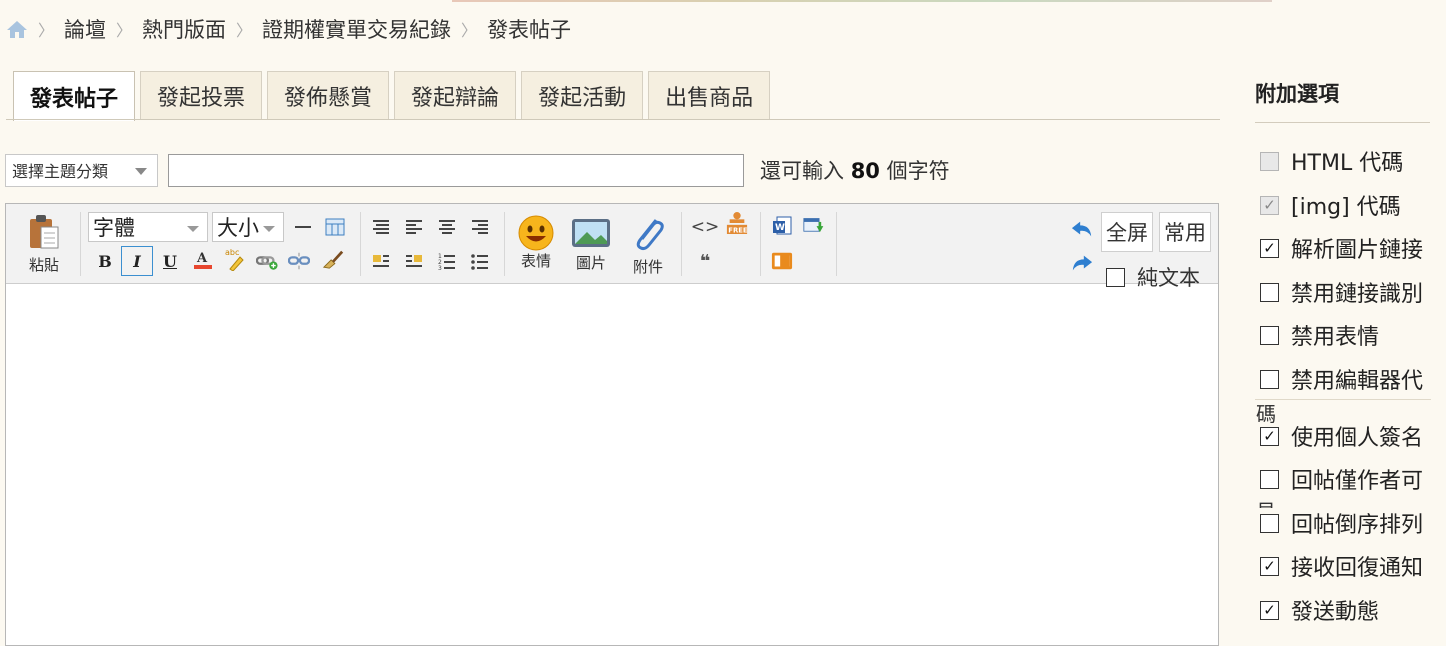 The image size is (1446, 646). I want to click on option-label: [img] 代碼, so click(1346, 207).